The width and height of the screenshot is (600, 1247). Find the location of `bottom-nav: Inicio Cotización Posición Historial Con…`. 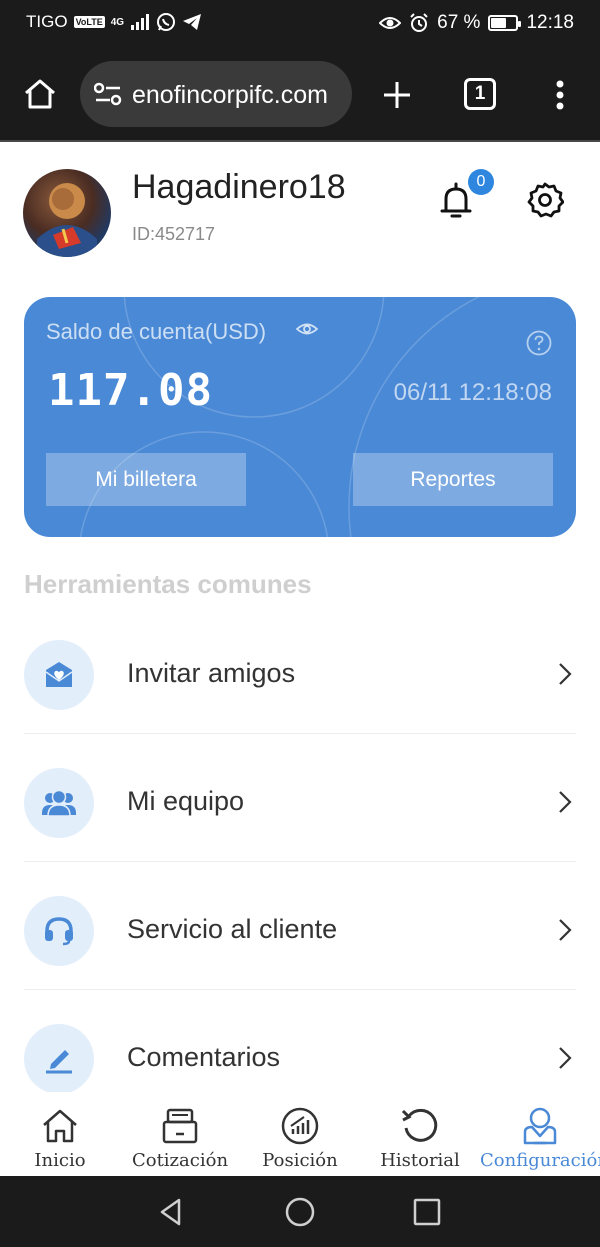

bottom-nav: Inicio Cotización Posición Historial Con… is located at coordinates (300, 1134).